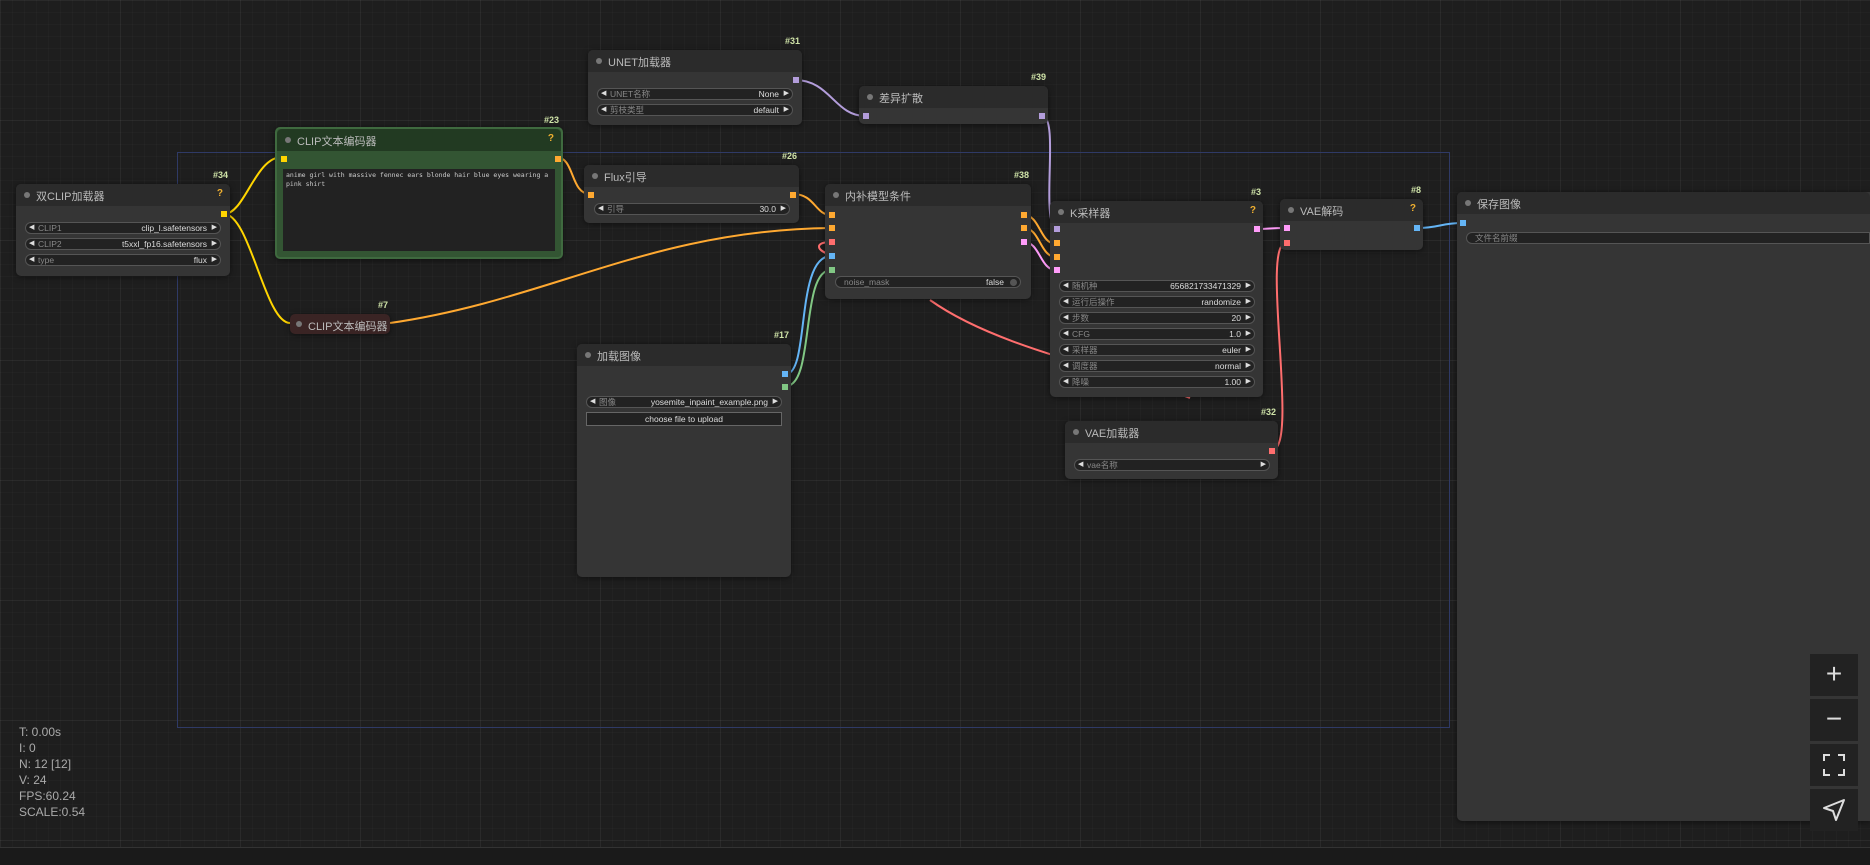 This screenshot has width=1870, height=865. Describe the element at coordinates (785, 387) in the screenshot. I see `output-slot-mask` at that location.